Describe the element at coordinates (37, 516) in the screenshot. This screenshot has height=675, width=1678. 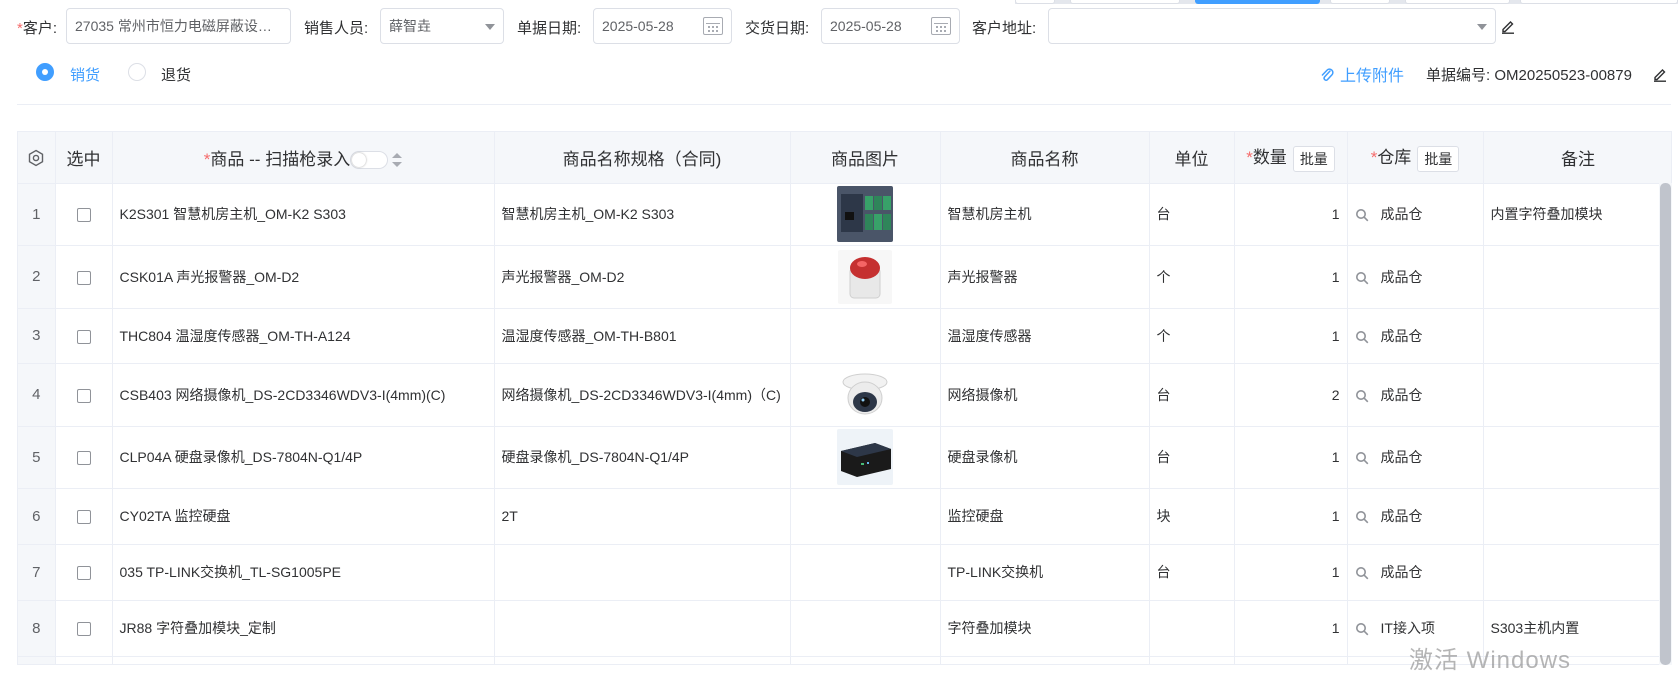
I see `row-index: 6` at that location.